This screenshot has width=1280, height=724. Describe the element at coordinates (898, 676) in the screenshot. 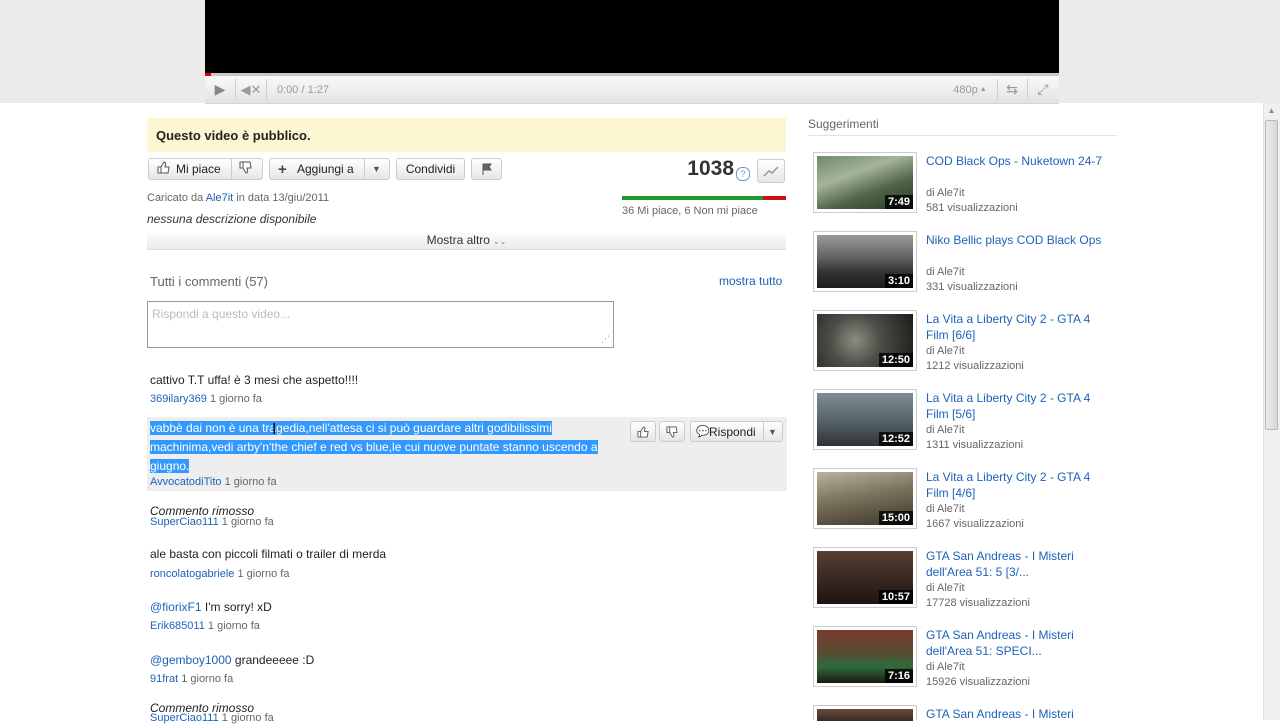

I see `duration-badge: 7:16` at that location.